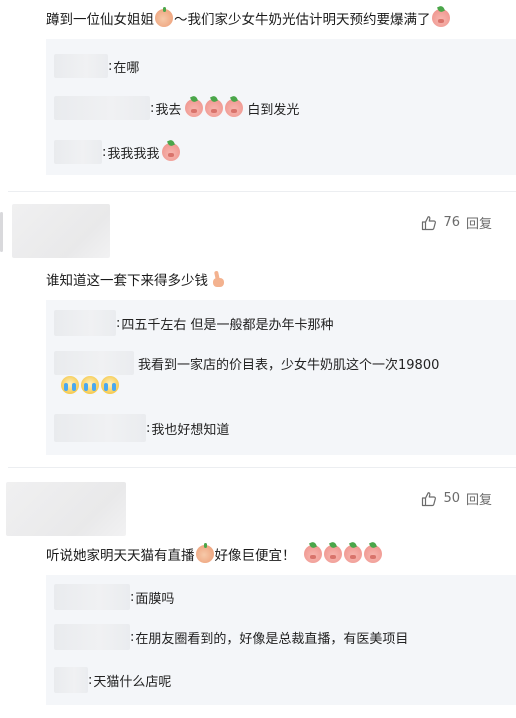 This screenshot has height=718, width=516. I want to click on comment-text-part: 谁知道这一套下来得多少钱, so click(127, 281).